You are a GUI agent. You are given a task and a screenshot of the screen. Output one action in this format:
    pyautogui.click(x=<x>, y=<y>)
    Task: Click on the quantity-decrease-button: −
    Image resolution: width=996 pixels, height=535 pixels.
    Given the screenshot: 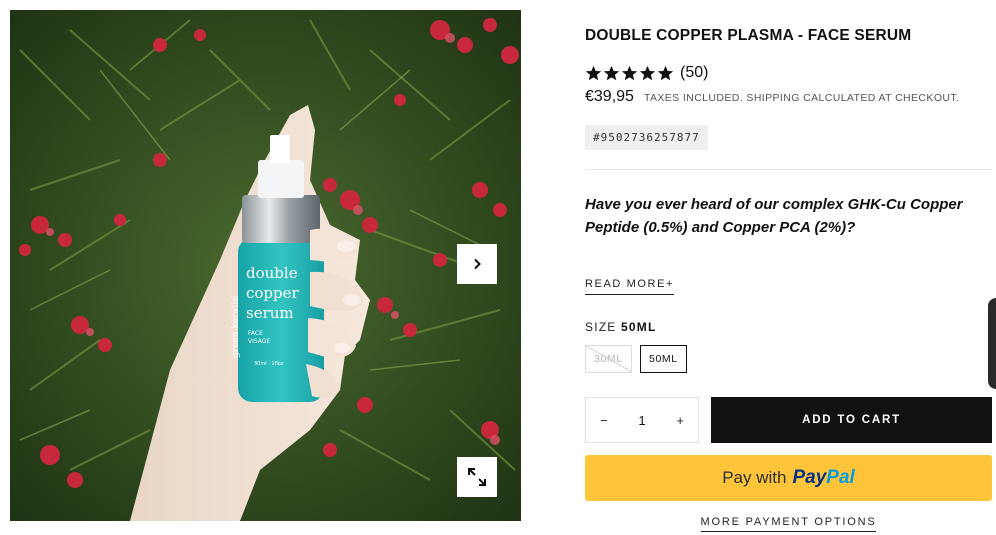 What is the action you would take?
    pyautogui.click(x=604, y=420)
    